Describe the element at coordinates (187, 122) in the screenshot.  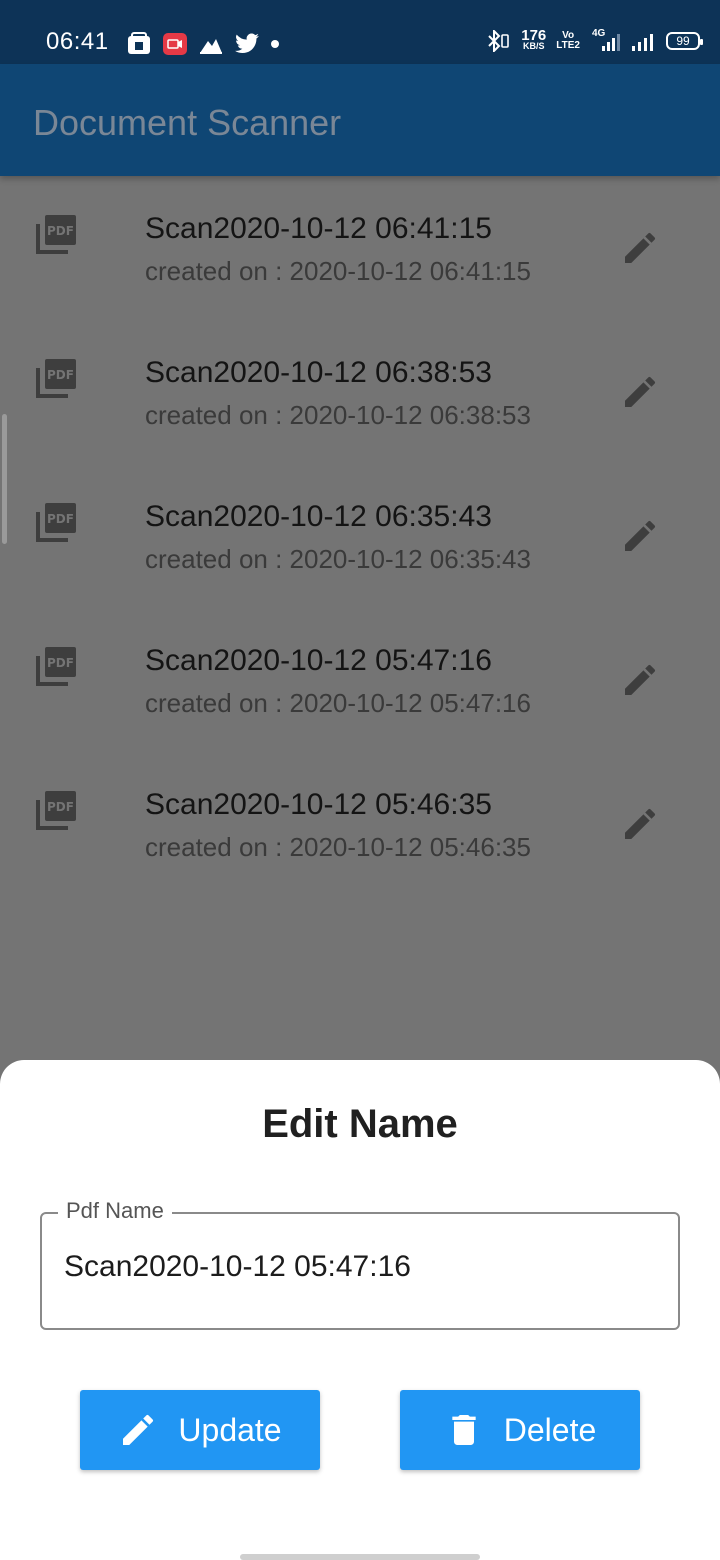
I see `app-title: Document Scanner` at that location.